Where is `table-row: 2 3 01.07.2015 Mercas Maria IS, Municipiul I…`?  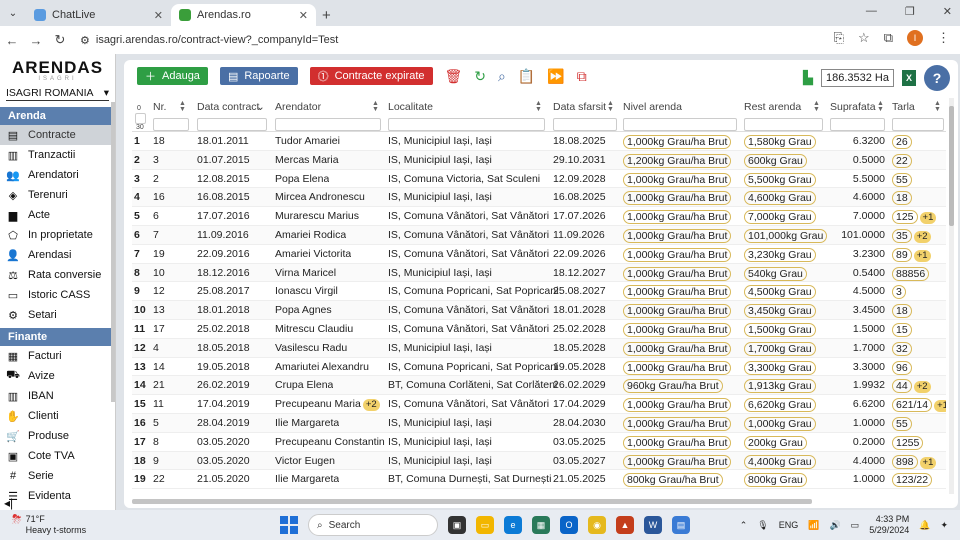 table-row: 2 3 01.07.2015 Mercas Maria IS, Municipiul I… is located at coordinates (539, 160).